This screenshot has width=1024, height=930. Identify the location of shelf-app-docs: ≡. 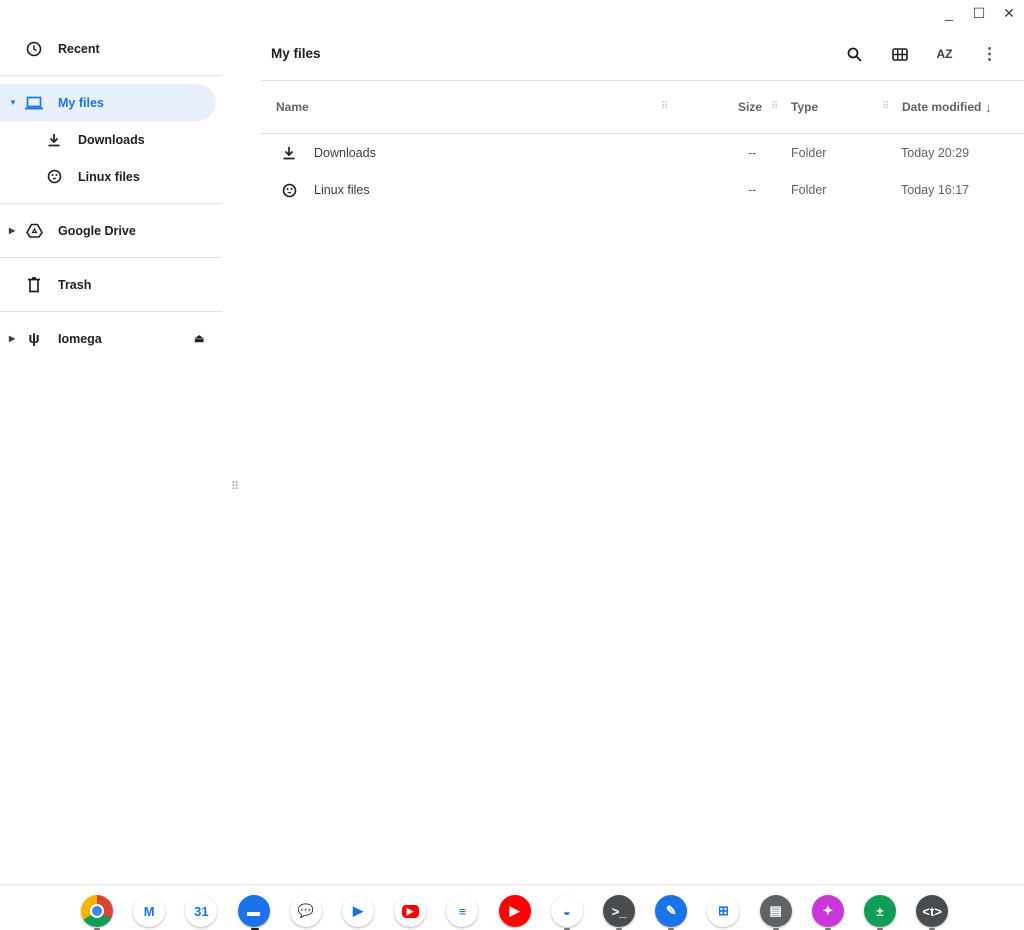
(462, 911).